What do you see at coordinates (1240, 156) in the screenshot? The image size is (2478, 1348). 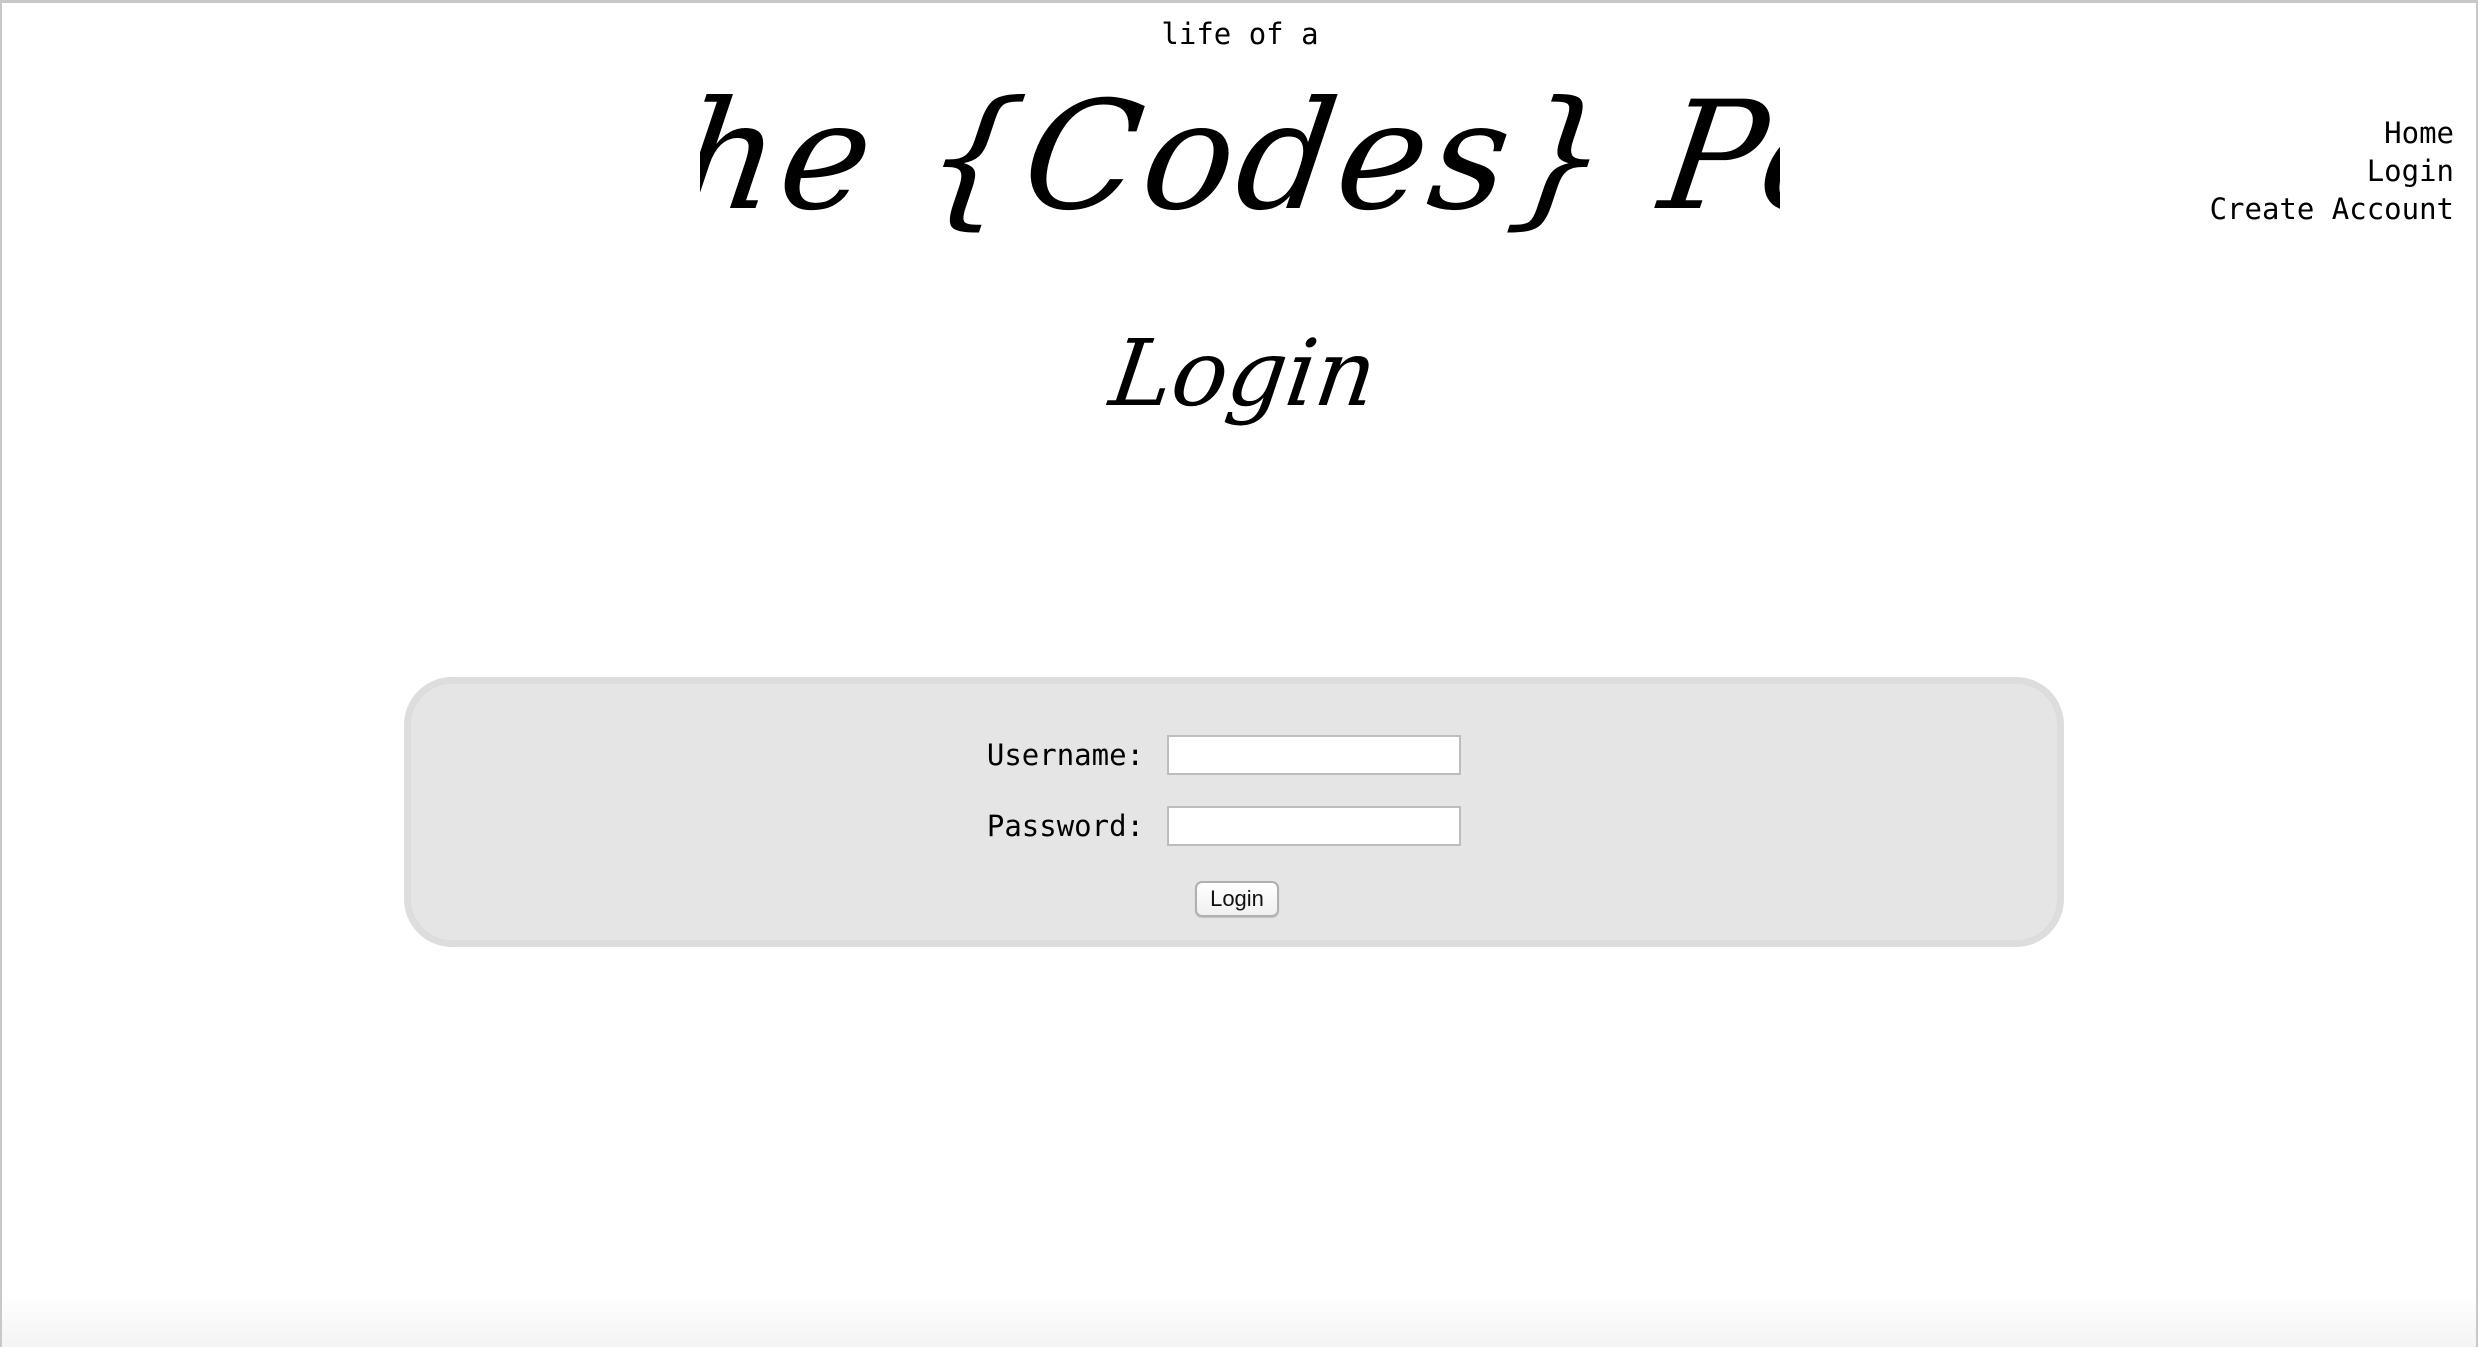 I see `site-title-text: She {Codes} Pet` at bounding box center [1240, 156].